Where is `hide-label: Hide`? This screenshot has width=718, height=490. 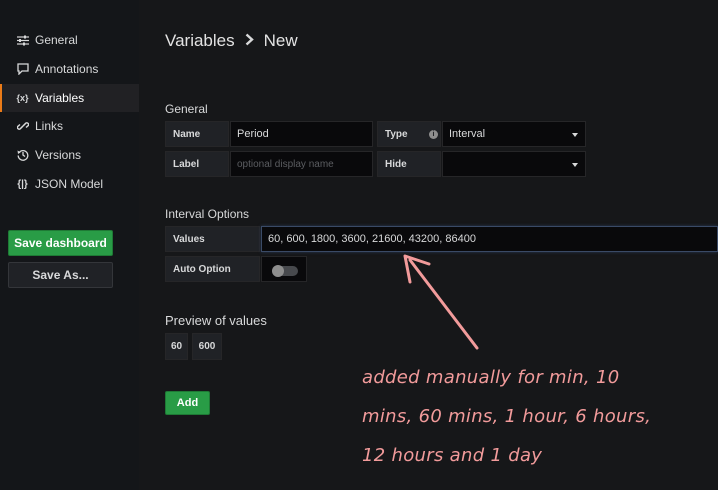 hide-label: Hide is located at coordinates (409, 164).